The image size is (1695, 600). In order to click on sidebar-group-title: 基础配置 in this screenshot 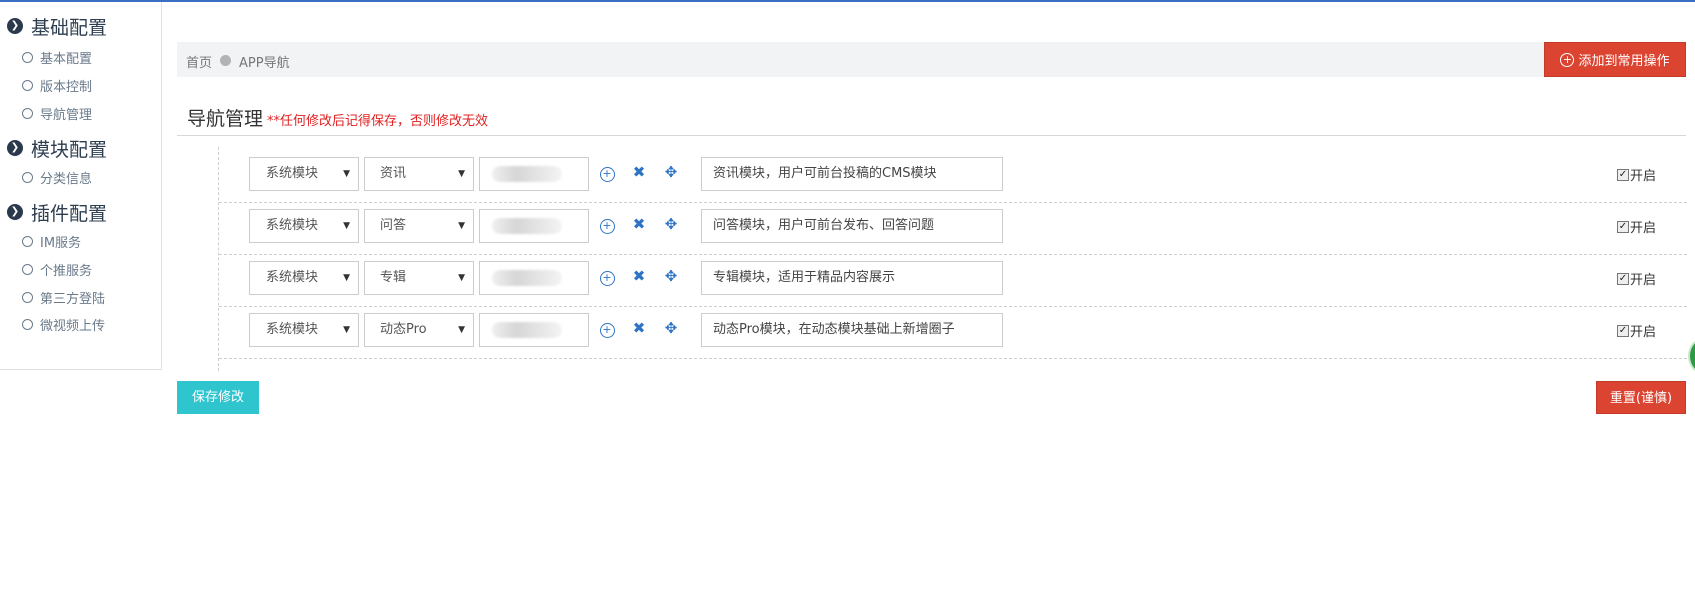, I will do `click(69, 27)`.